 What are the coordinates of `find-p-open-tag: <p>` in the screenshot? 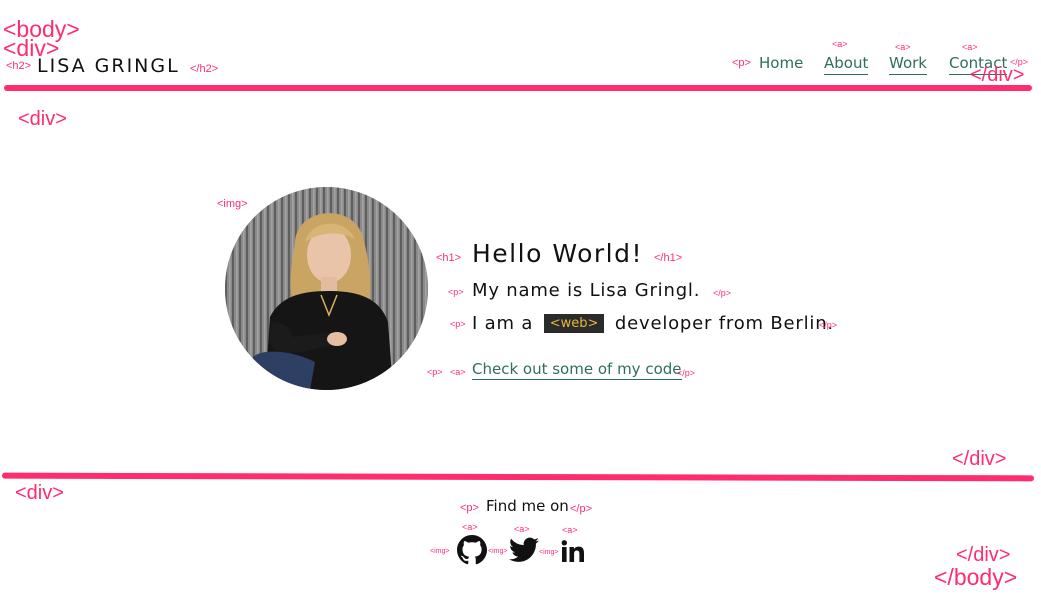 It's located at (469, 508).